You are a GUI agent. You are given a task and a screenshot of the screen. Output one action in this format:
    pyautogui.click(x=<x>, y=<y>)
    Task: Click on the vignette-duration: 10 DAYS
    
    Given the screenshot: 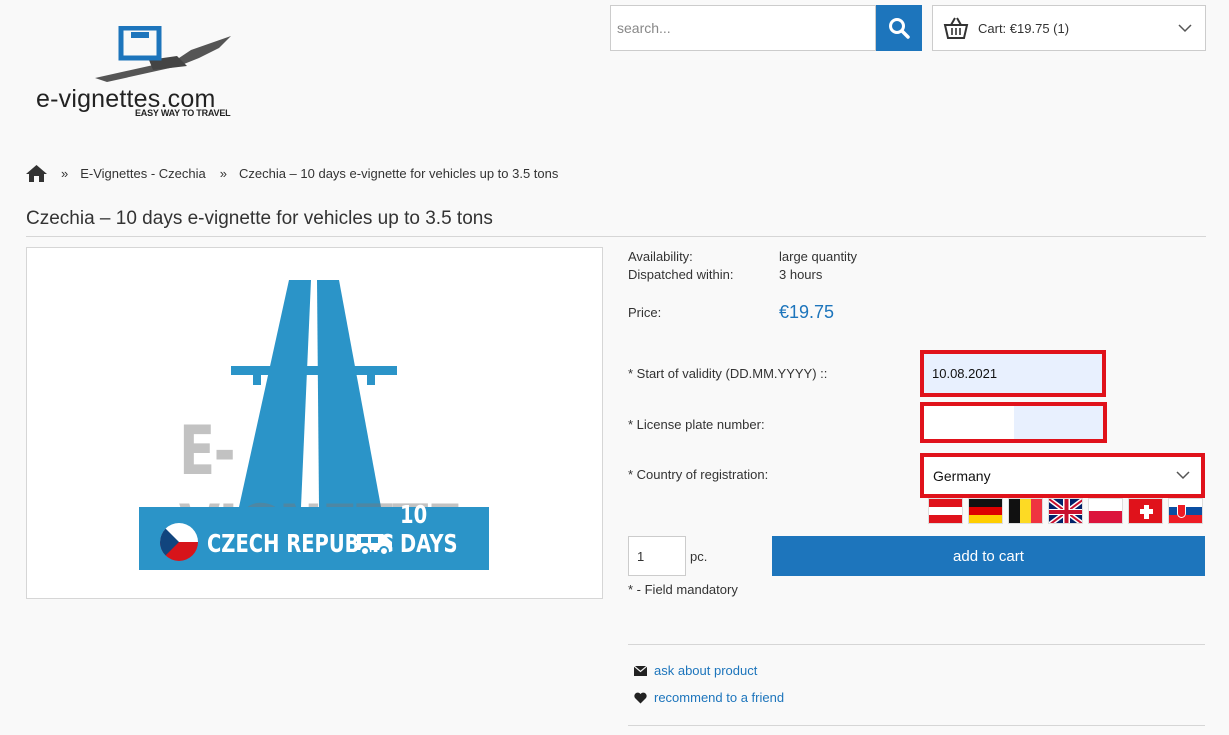 What is the action you would take?
    pyautogui.click(x=429, y=529)
    